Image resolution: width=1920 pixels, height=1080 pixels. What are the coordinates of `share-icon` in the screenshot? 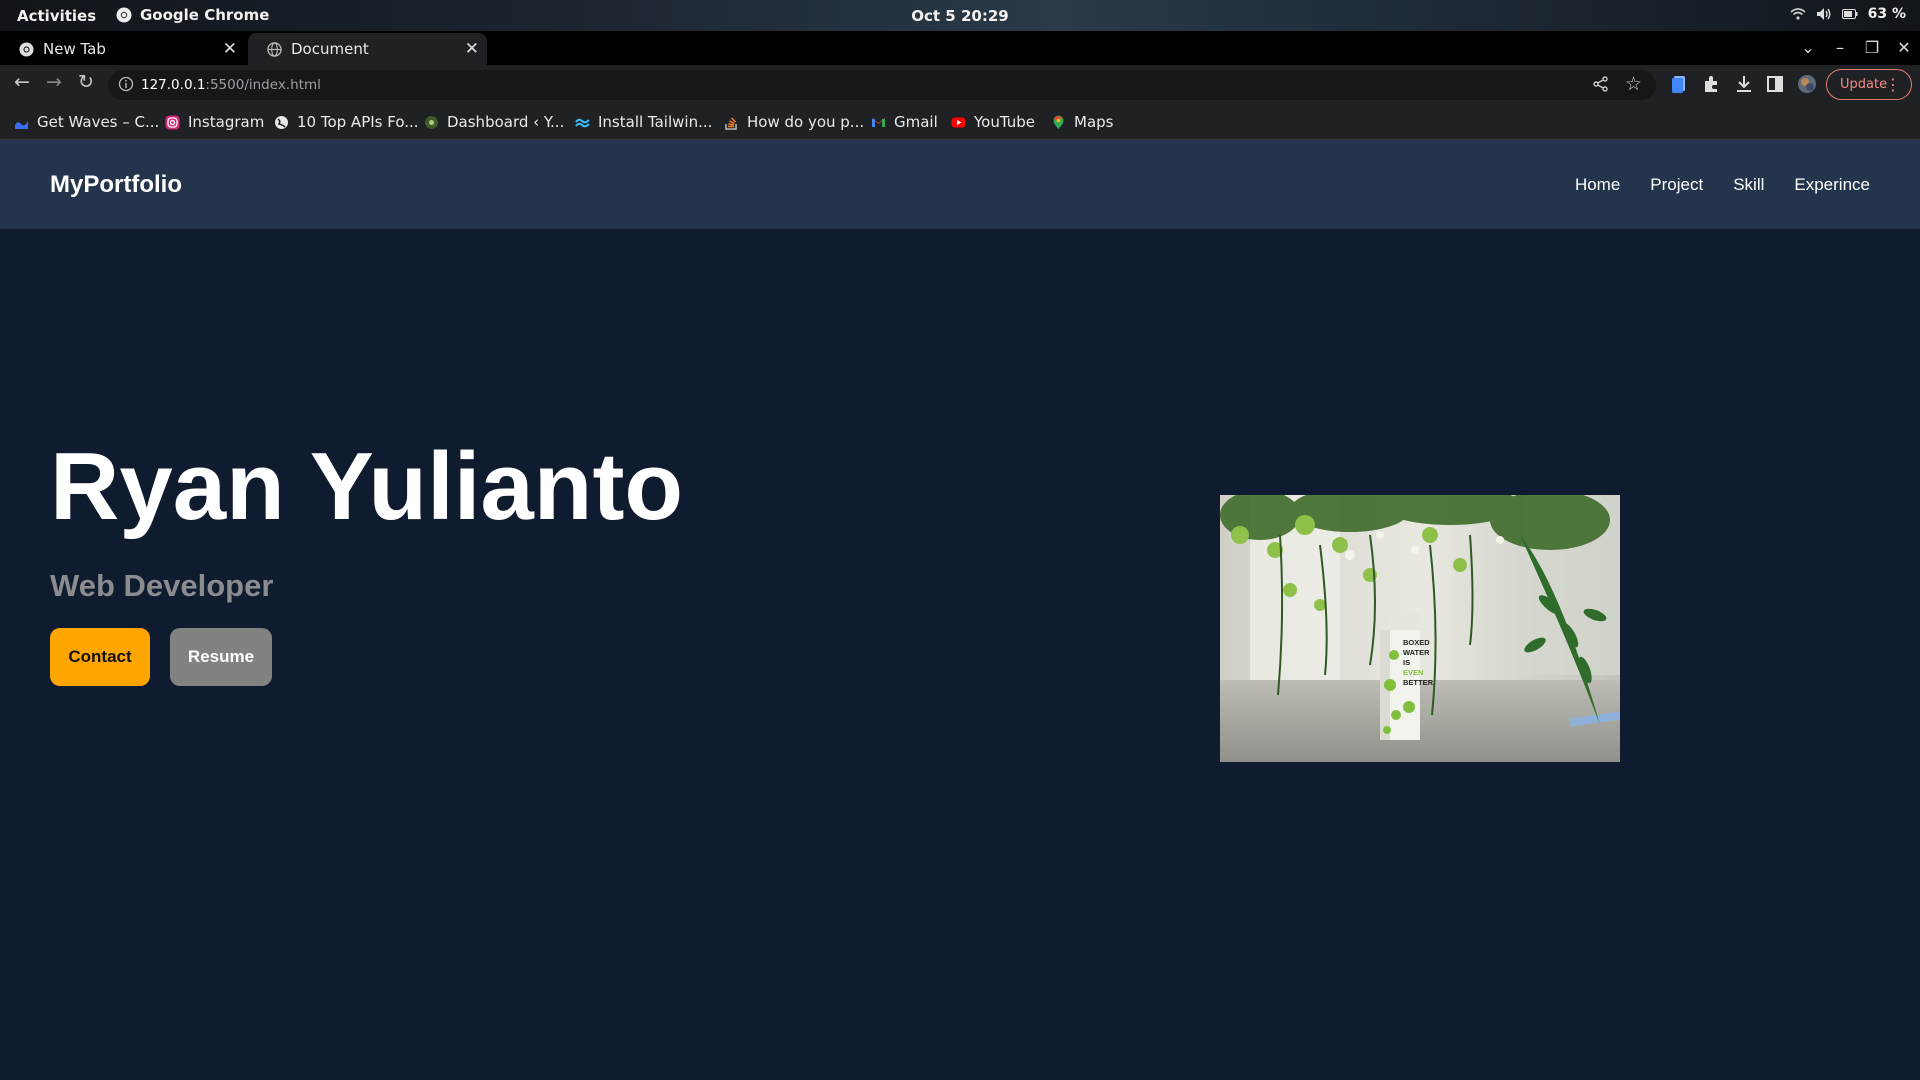 It's located at (1601, 84).